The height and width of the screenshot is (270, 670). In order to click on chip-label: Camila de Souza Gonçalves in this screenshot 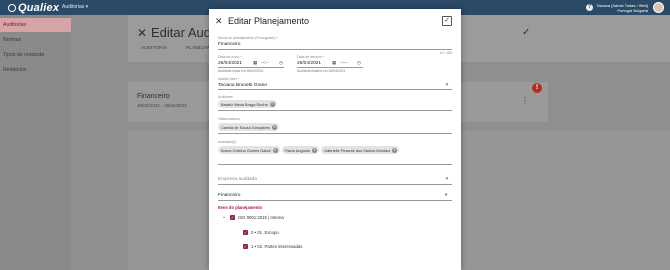, I will do `click(246, 127)`.